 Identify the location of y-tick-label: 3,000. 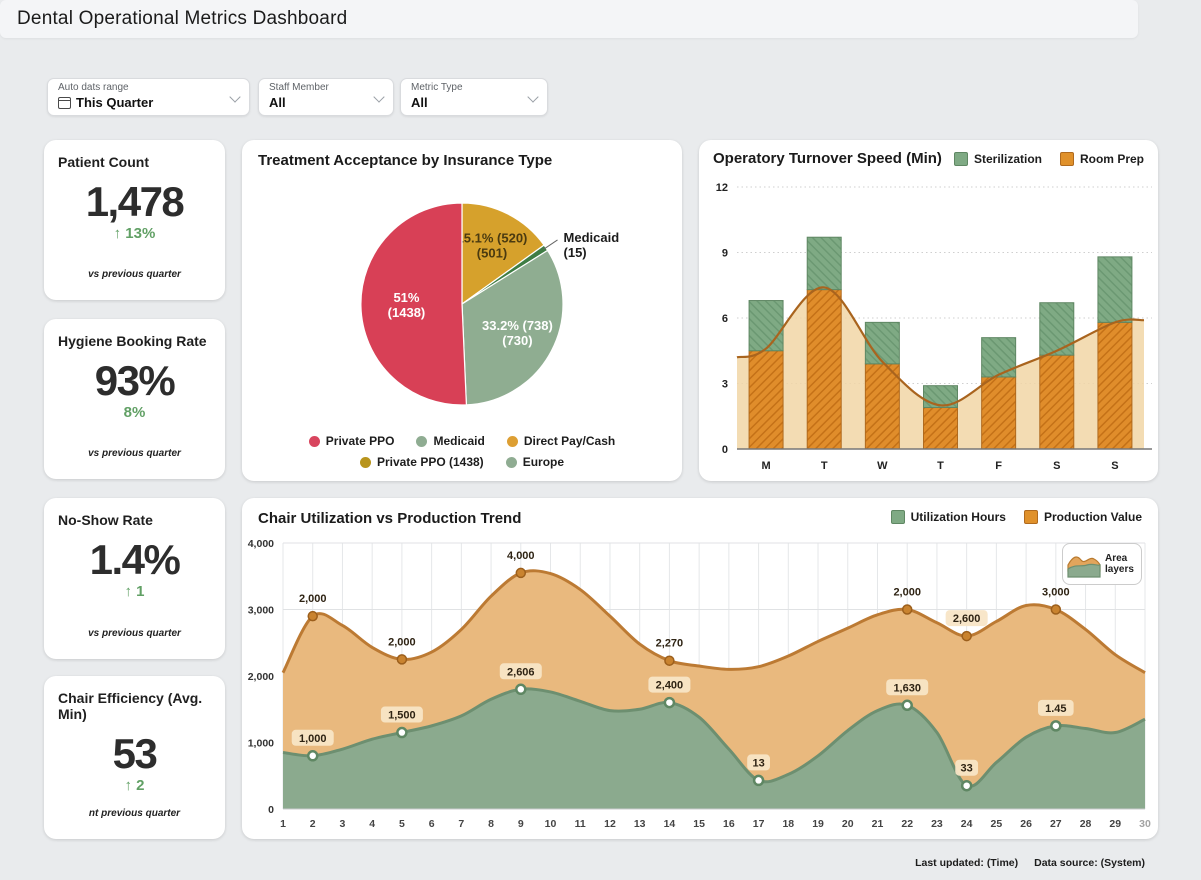
(261, 611).